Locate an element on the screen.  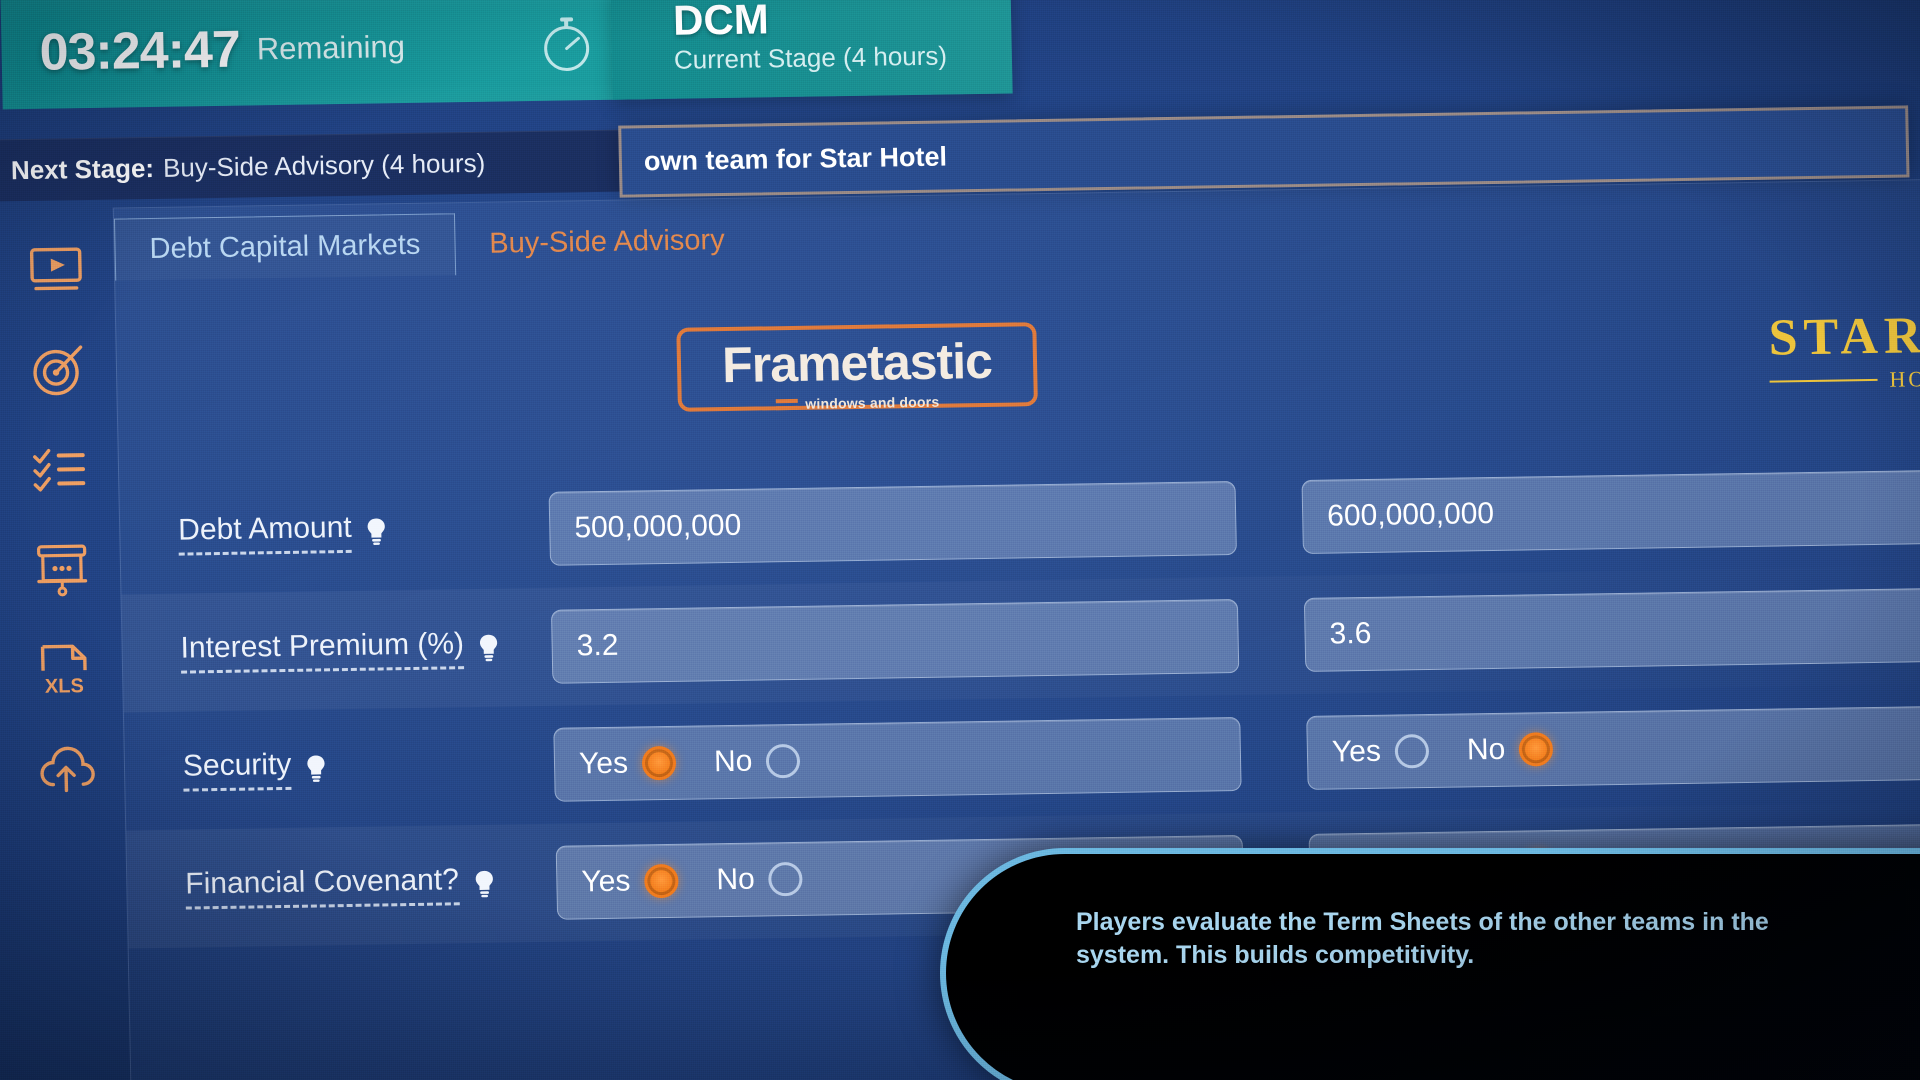
target-icon is located at coordinates (57, 369).